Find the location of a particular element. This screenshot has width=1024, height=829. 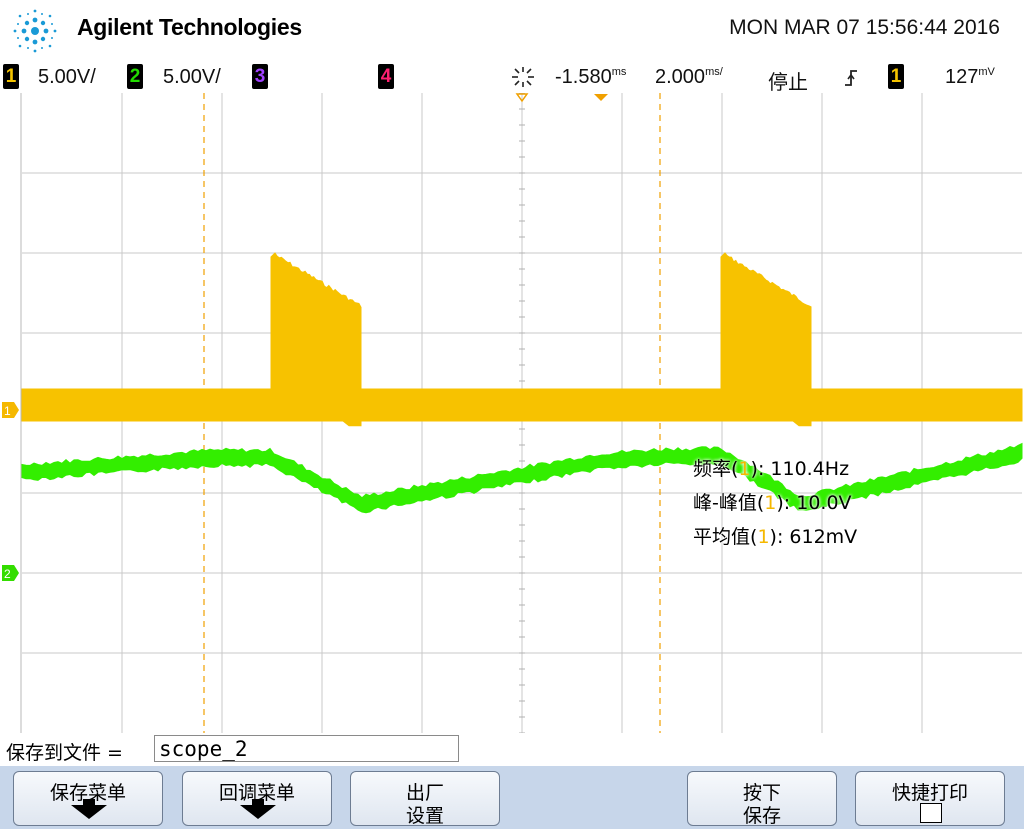

svg-text: 1 is located at coordinates (7, 411).